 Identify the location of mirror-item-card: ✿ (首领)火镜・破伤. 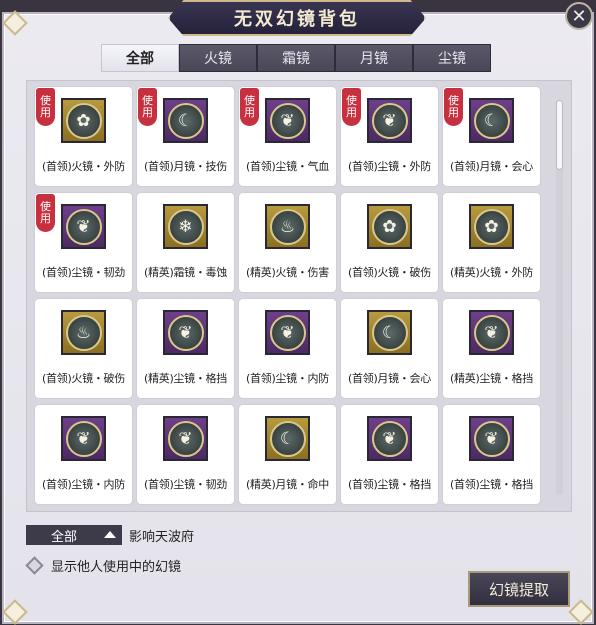
(389, 242).